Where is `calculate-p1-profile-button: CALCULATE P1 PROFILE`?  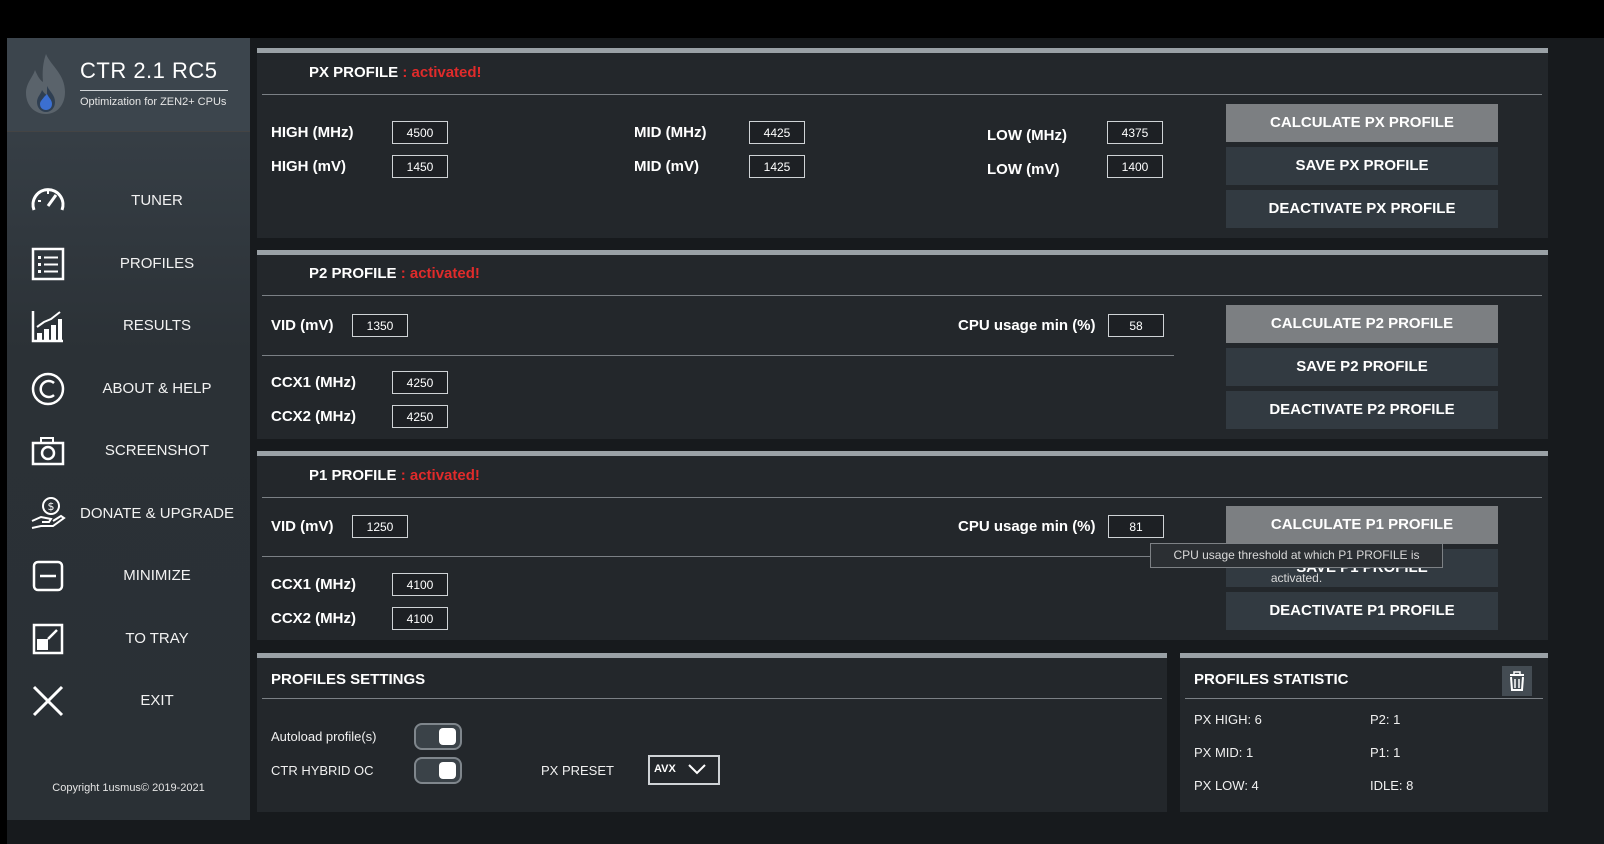 calculate-p1-profile-button: CALCULATE P1 PROFILE is located at coordinates (1362, 525).